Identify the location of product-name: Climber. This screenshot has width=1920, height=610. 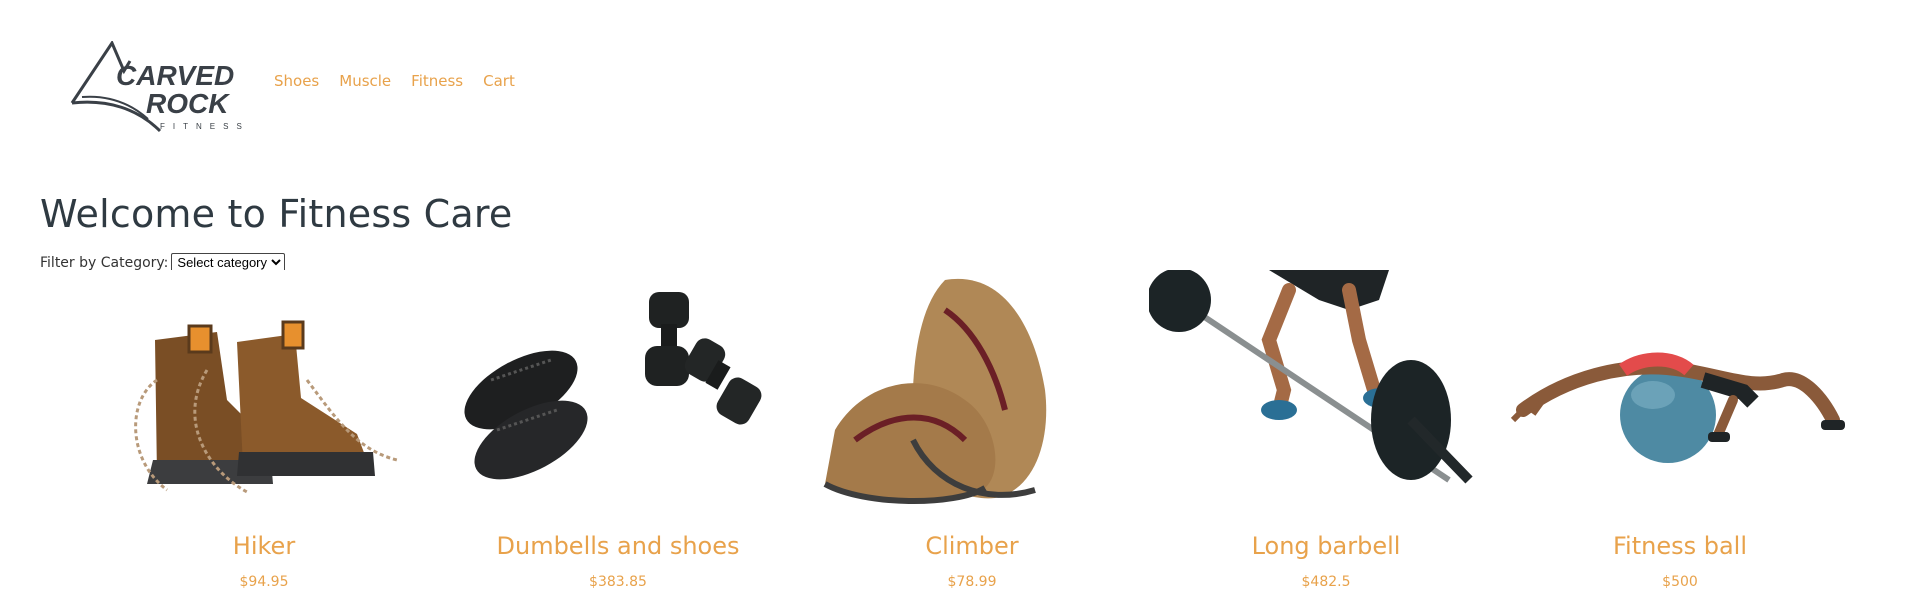
(971, 546).